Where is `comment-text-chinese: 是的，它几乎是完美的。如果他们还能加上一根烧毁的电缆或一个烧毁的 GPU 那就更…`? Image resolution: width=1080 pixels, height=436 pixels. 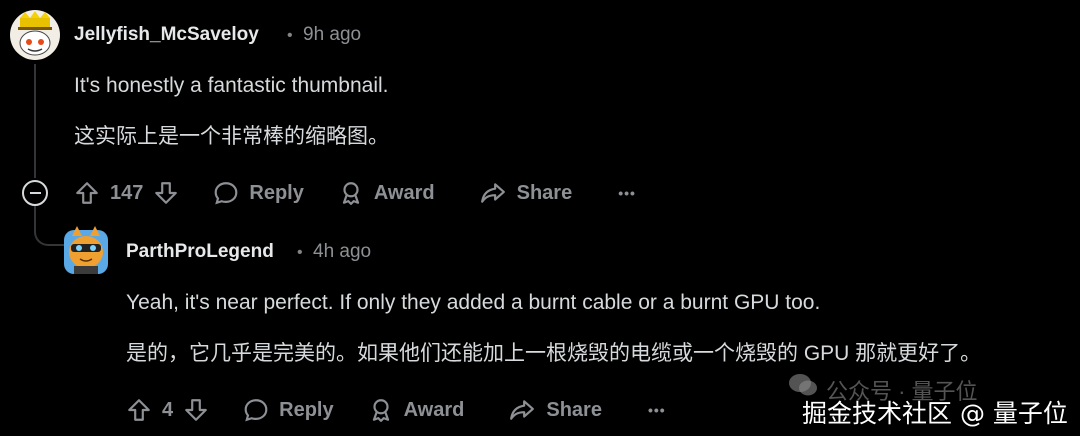
comment-text-chinese: 是的，它几乎是完美的。如果他们还能加上一根烧毁的电缆或一个烧毁的 GPU 那就更… is located at coordinates (554, 353).